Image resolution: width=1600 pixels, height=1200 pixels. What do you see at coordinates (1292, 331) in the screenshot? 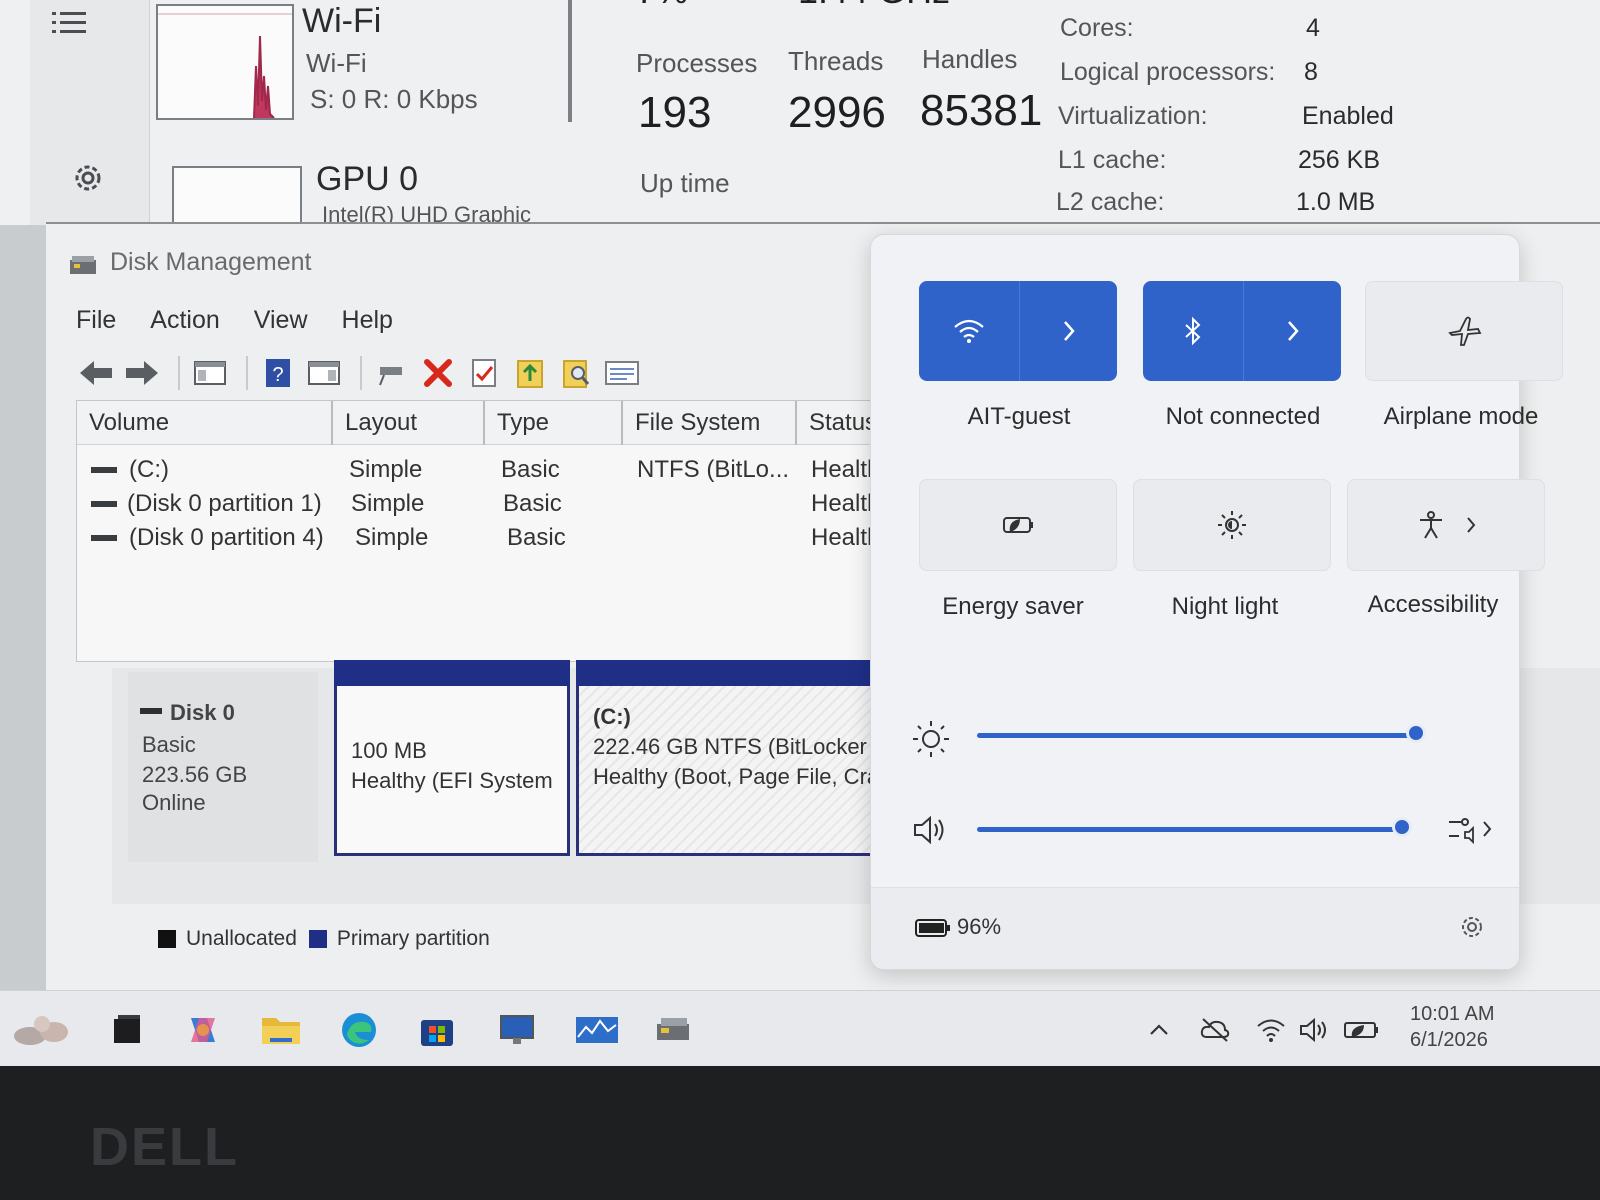
I see `bluetooth-expand-button` at bounding box center [1292, 331].